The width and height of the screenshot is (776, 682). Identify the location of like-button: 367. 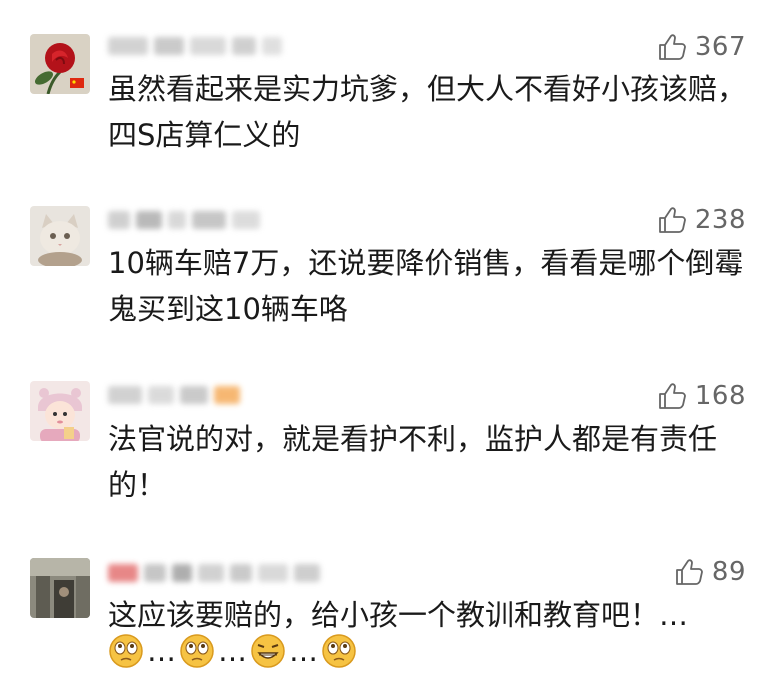
(701, 47).